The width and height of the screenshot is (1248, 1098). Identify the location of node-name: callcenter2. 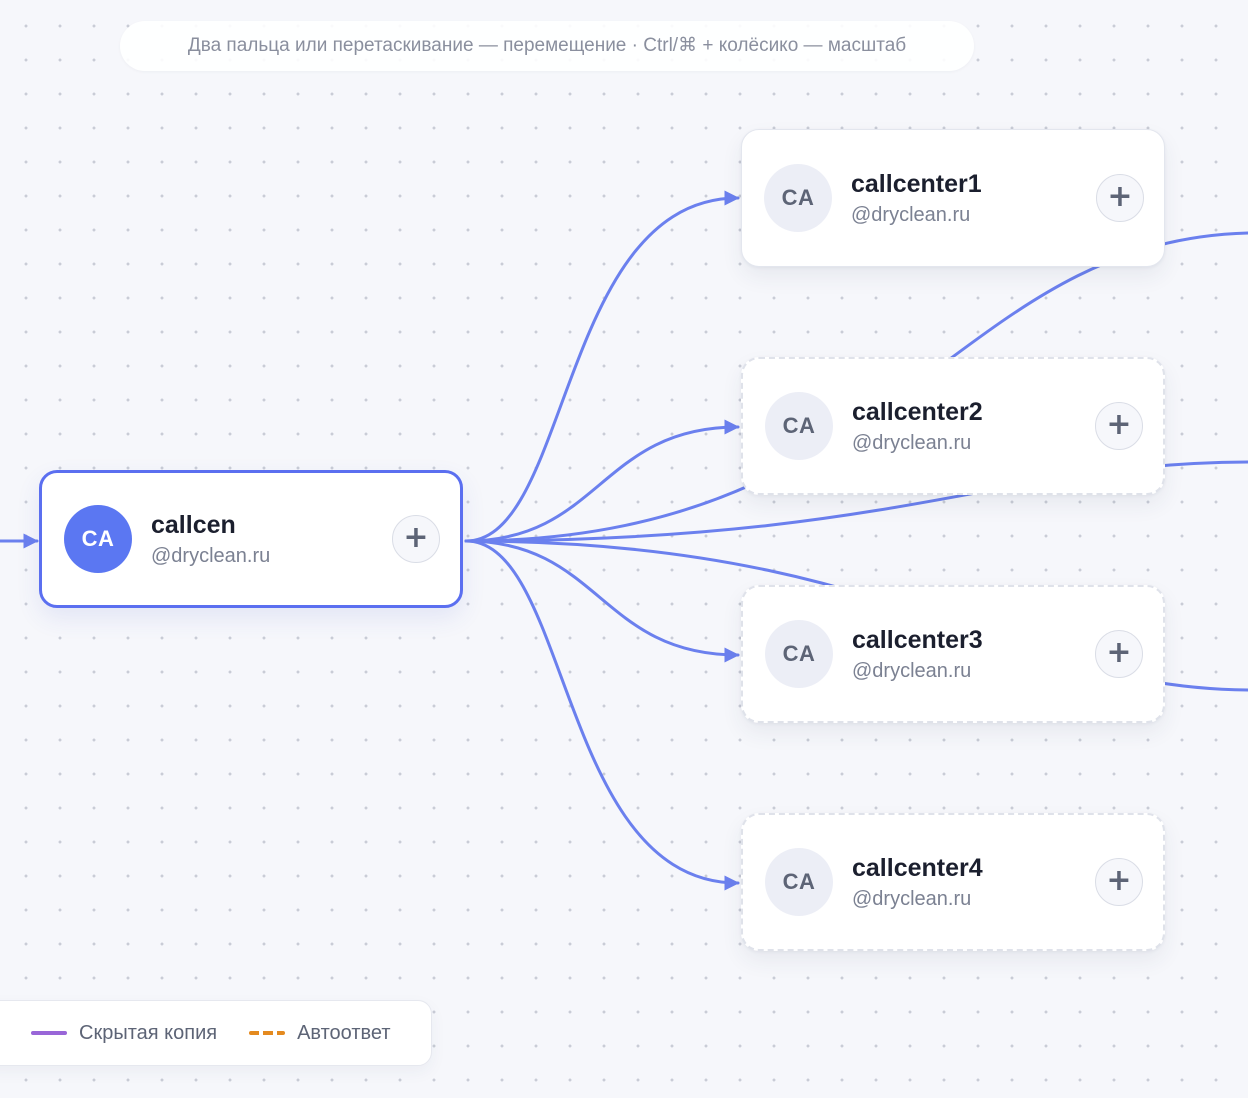
(917, 411).